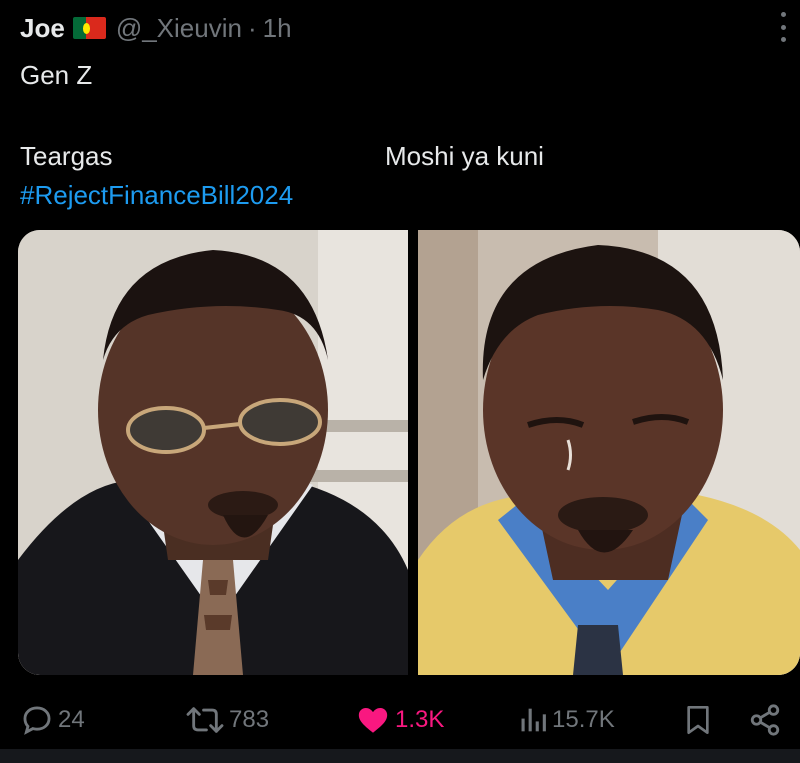 Image resolution: width=800 pixels, height=763 pixels. I want to click on views-button: 15.7K, so click(566, 720).